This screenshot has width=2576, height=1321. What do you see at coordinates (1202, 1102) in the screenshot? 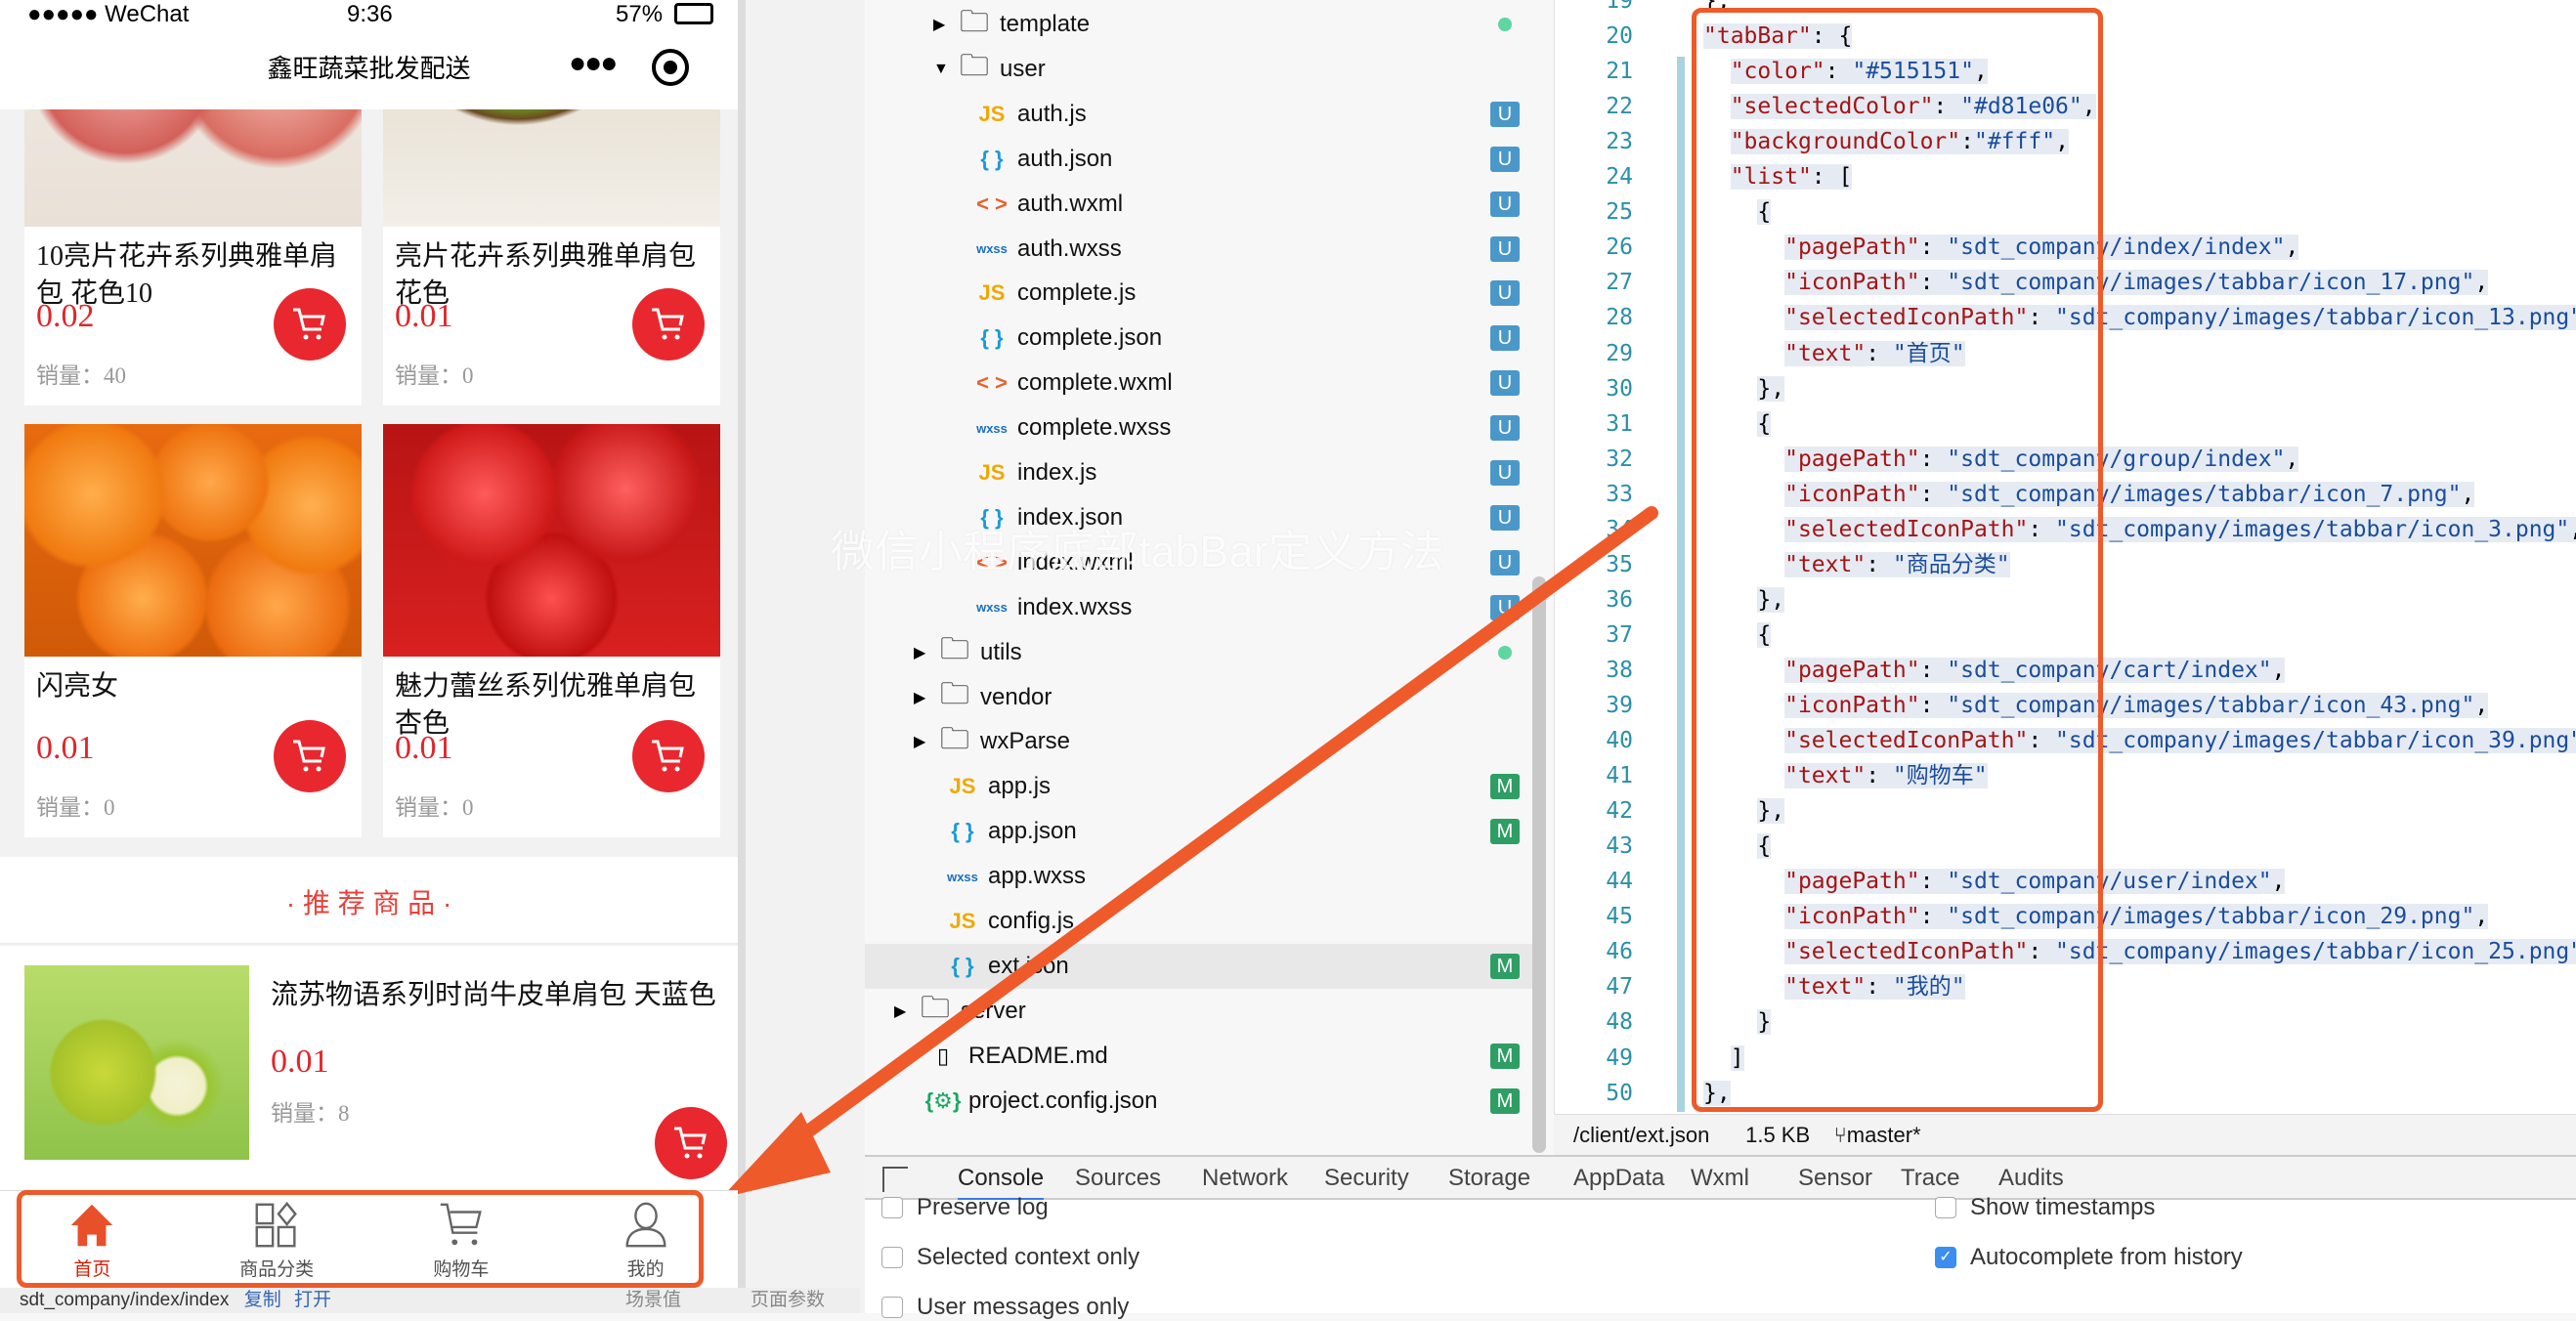
I see `tree-item: {⚙} project.config.json M` at bounding box center [1202, 1102].